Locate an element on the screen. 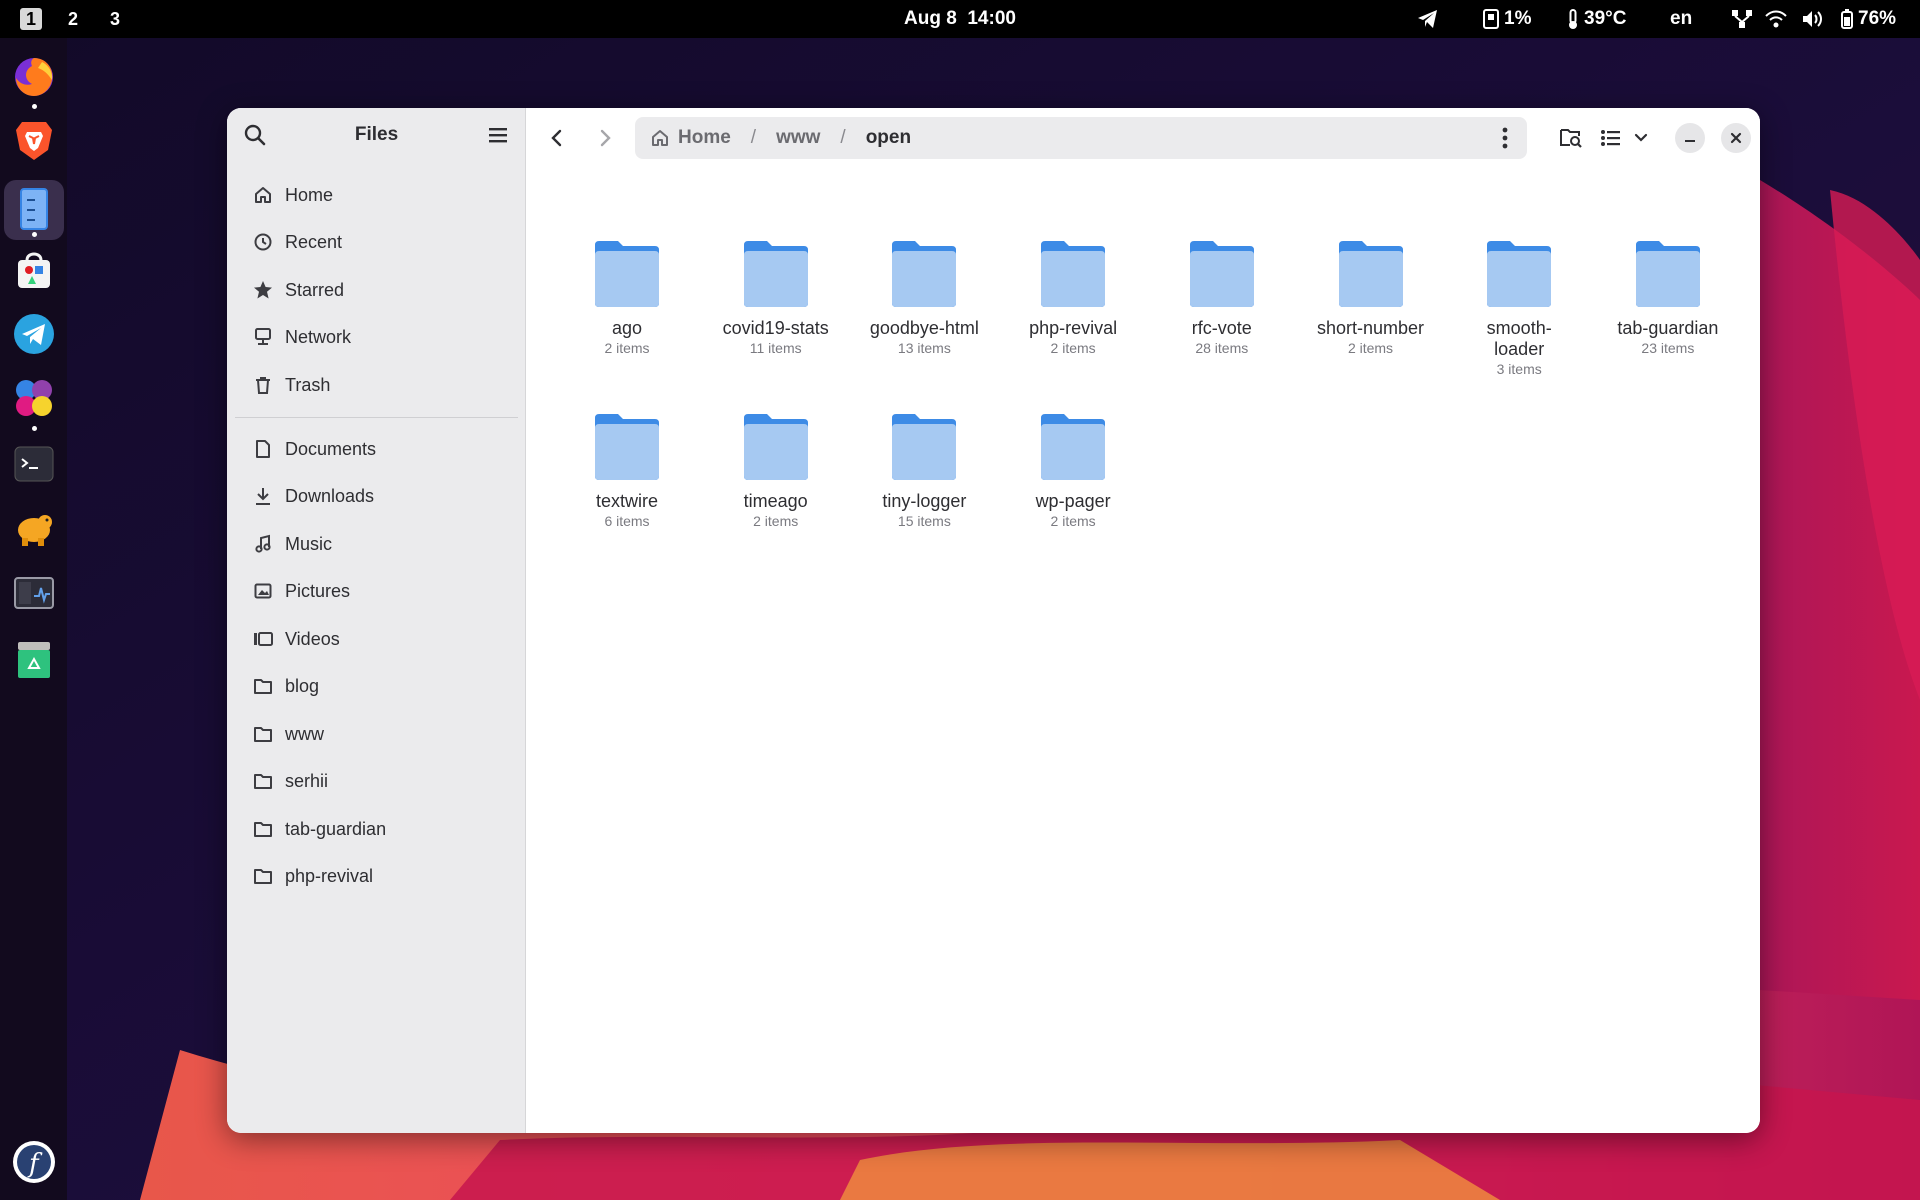 The height and width of the screenshot is (1200, 1920). folder-item: ago 2 items is located at coordinates (627, 297).